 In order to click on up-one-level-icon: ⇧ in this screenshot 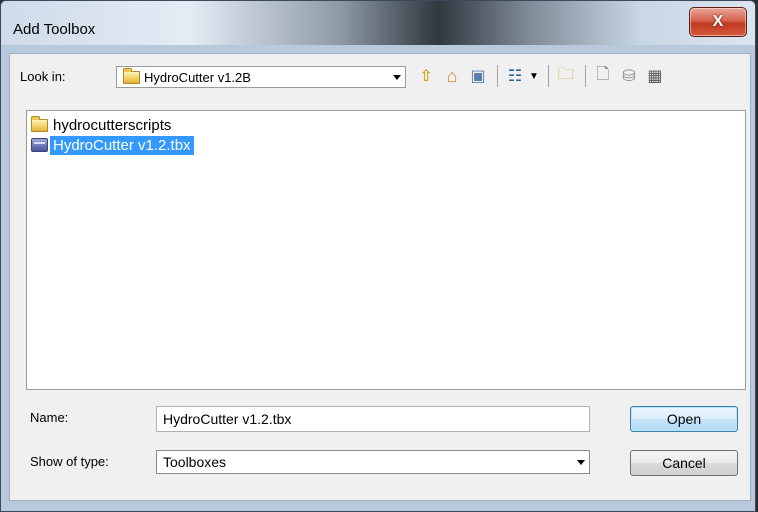, I will do `click(426, 76)`.